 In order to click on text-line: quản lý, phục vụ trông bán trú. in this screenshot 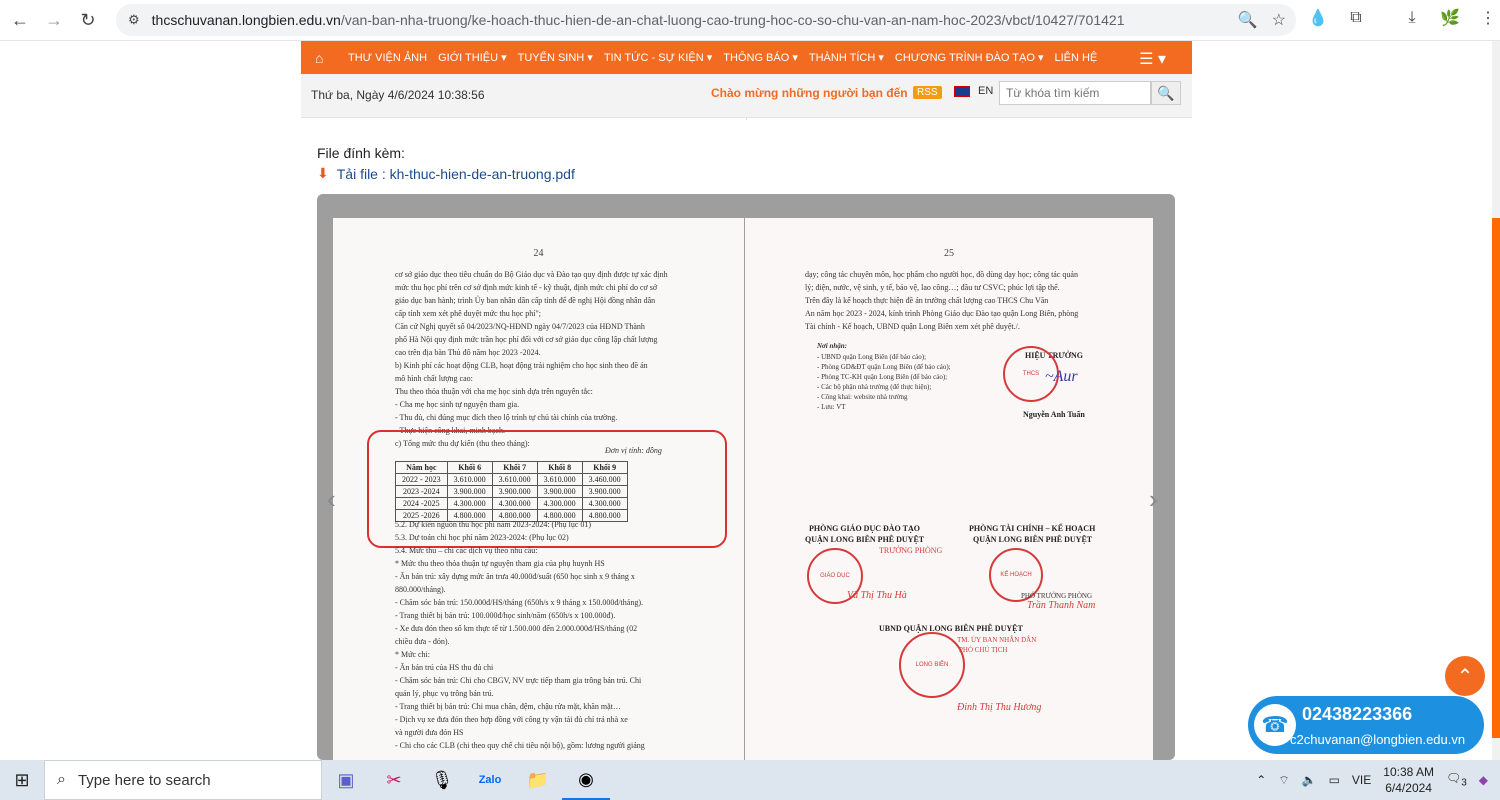, I will do `click(444, 693)`.